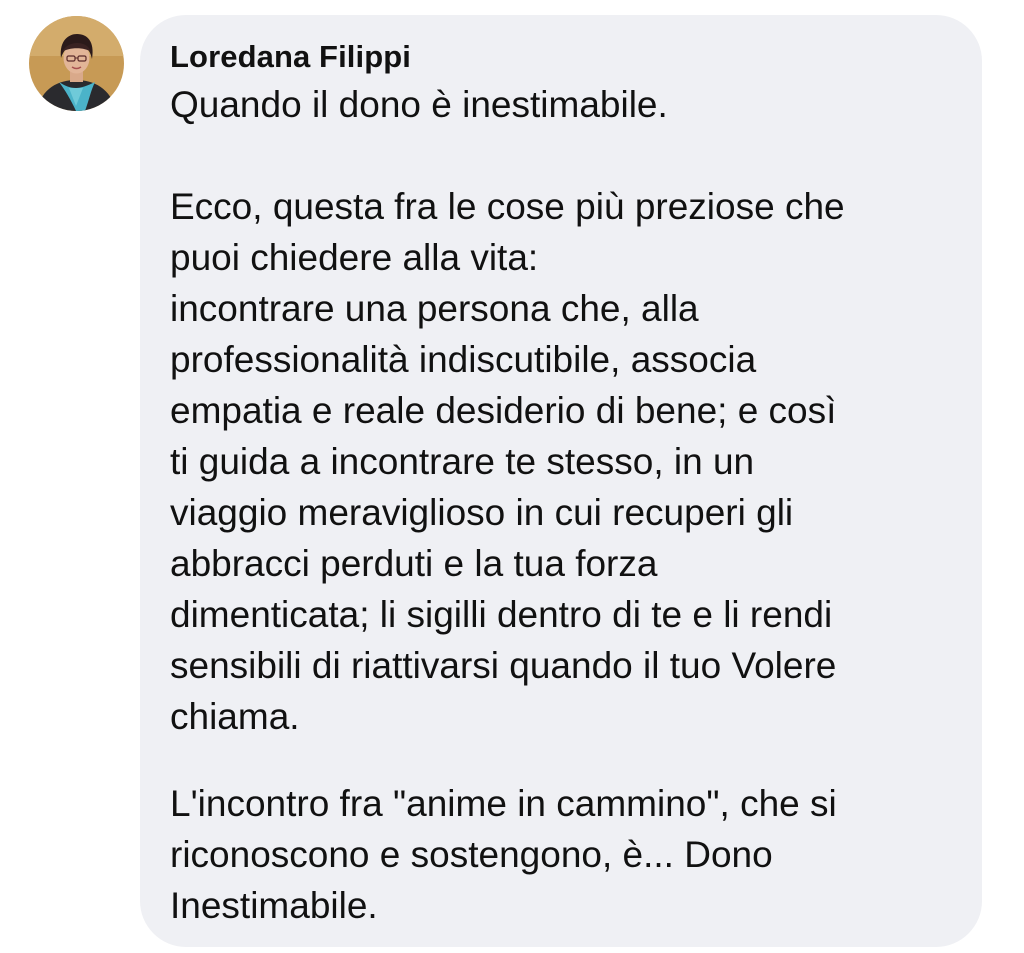  I want to click on comment-text-line: viaggio meraviglioso in cui recuperi gli, so click(482, 512).